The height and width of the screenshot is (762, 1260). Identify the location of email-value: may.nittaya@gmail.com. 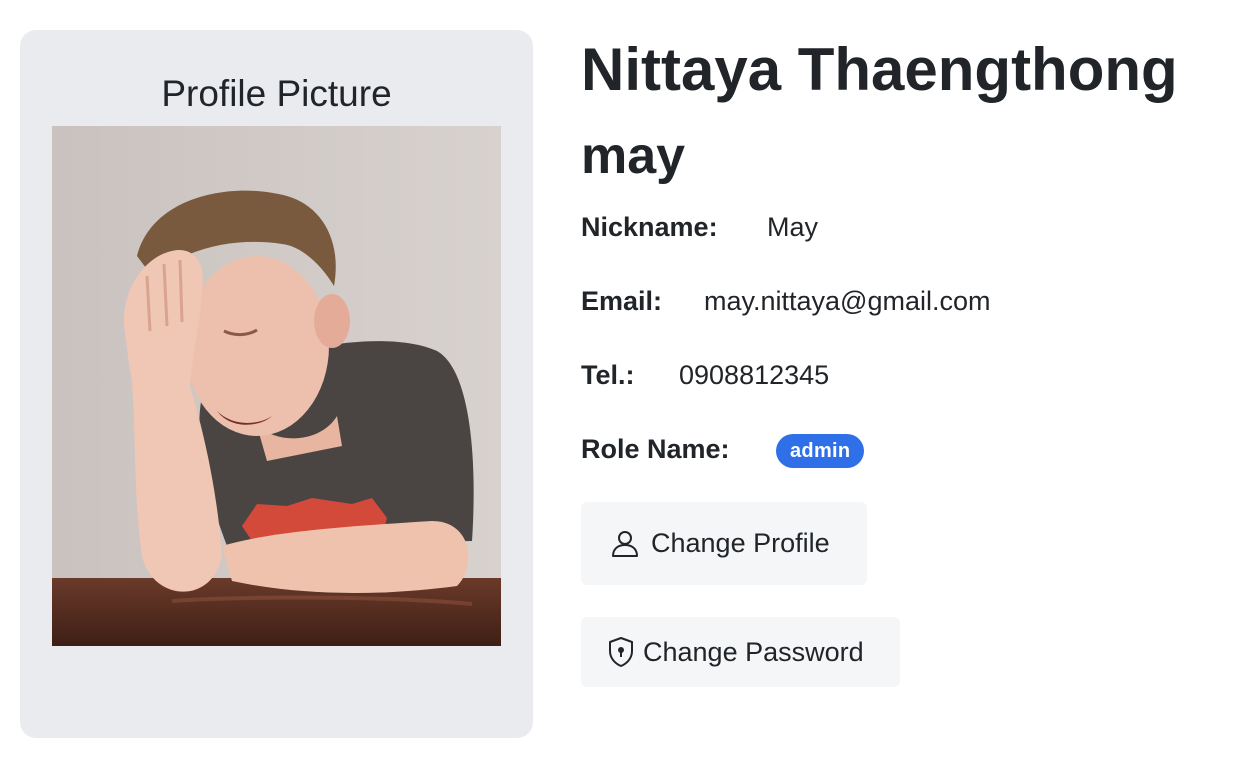
(847, 301).